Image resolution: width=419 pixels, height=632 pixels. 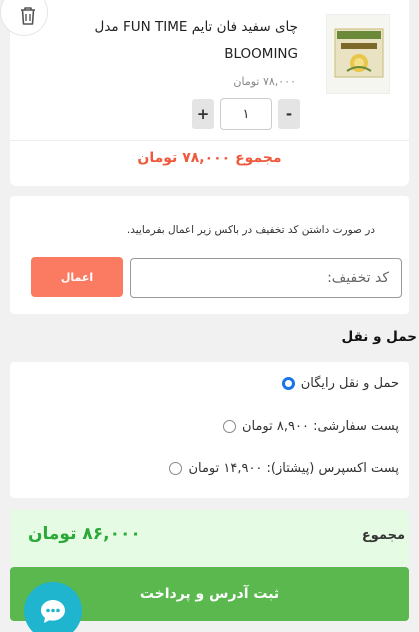 I want to click on shipping-option-express-post: پست اکسپرس (پیشتاز): ۱۴,۹۰۰ تومان, so click(x=284, y=468).